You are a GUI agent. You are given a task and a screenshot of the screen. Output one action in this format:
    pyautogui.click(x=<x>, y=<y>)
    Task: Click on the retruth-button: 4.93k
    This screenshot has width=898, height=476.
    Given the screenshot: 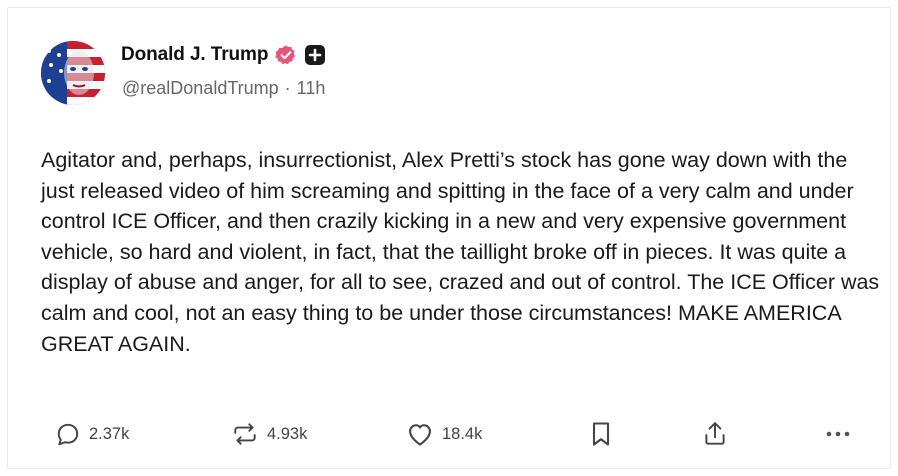 What is the action you would take?
    pyautogui.click(x=269, y=434)
    